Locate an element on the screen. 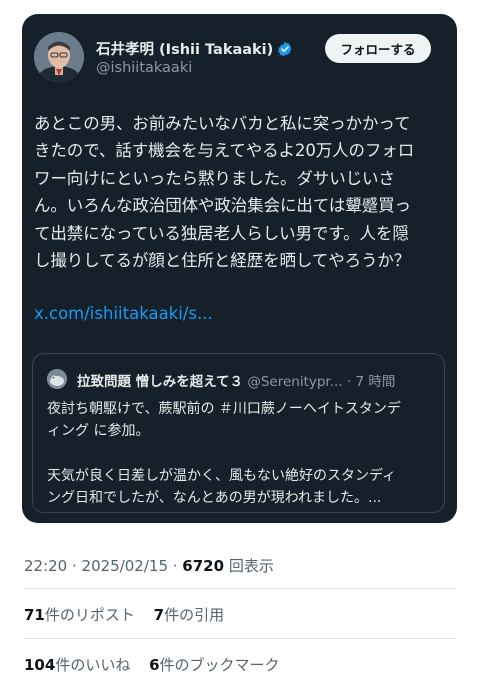  follow-button: フォローする is located at coordinates (378, 48).